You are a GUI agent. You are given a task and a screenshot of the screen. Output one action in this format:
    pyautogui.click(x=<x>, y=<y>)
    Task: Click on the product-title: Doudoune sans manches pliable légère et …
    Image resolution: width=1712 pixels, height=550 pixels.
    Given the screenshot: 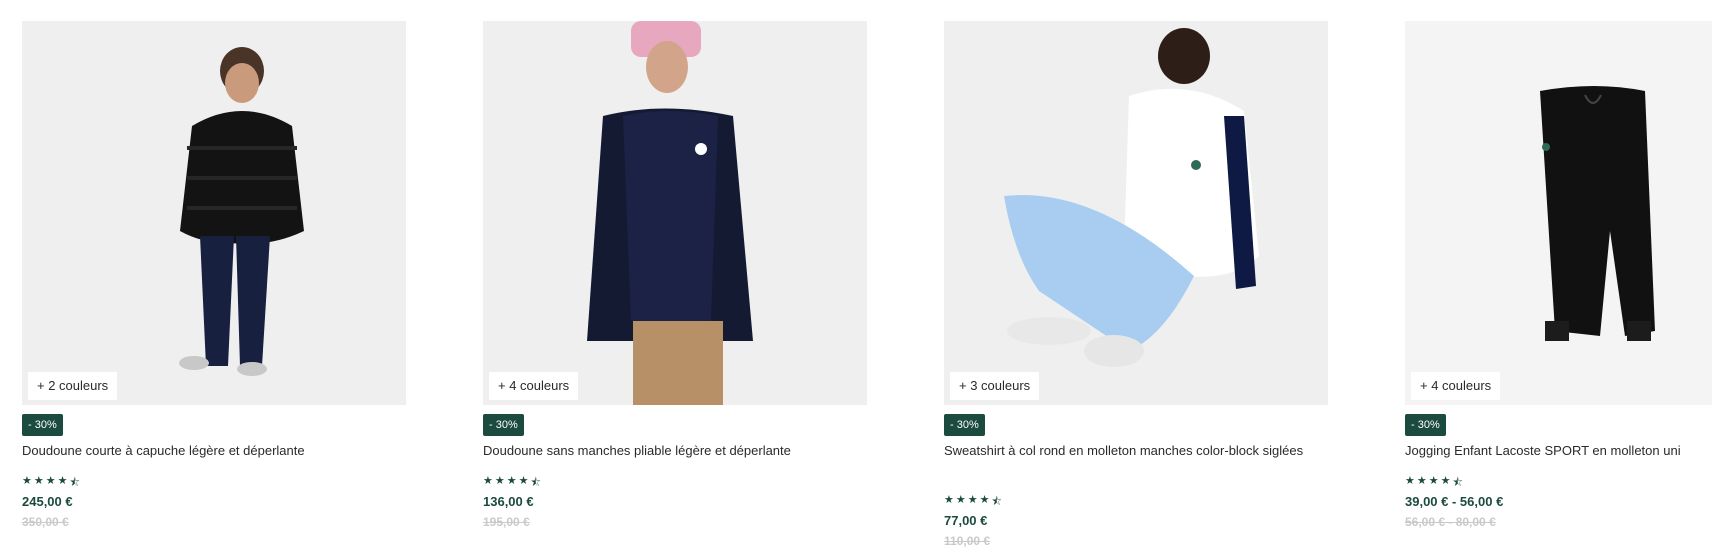 What is the action you would take?
    pyautogui.click(x=675, y=451)
    